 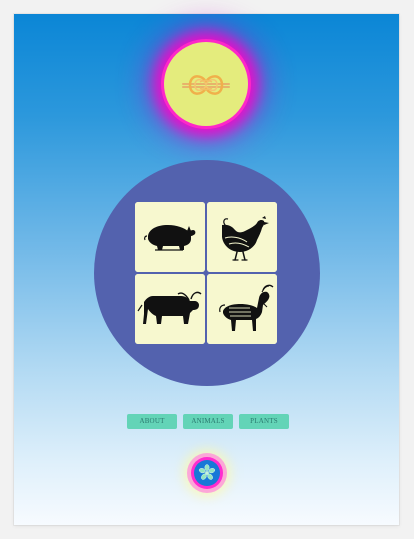 I want to click on bull-icon, so click(x=170, y=309).